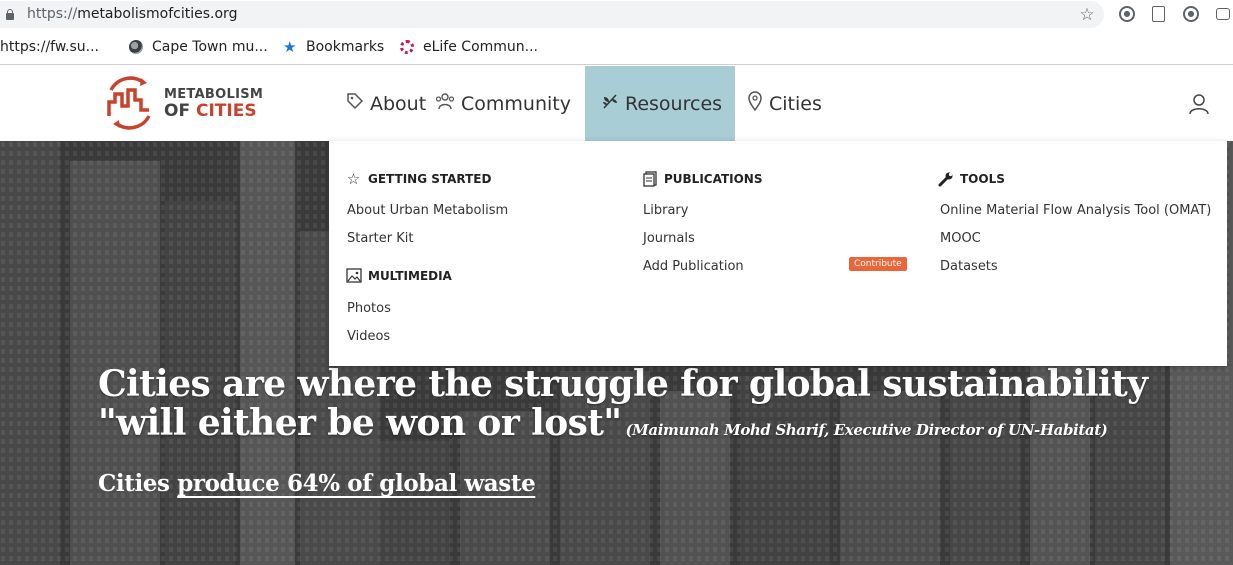 The image size is (1233, 565). Describe the element at coordinates (552, 14) in the screenshot. I see `omnibox: https://metabolismofcities.org ☆` at that location.